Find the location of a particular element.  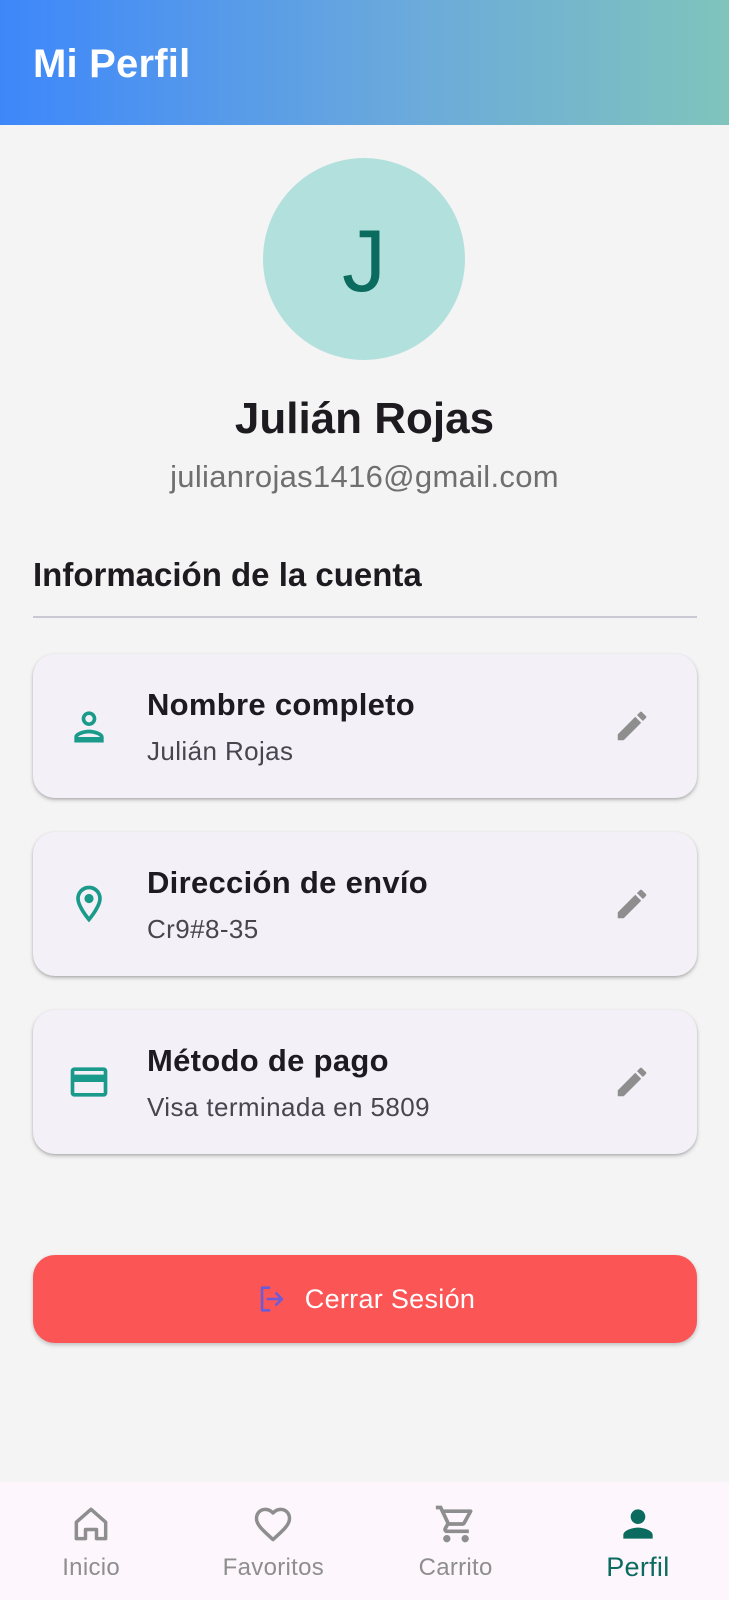

account-card-address: Dirección de envío Cr9#8-35 is located at coordinates (365, 904).